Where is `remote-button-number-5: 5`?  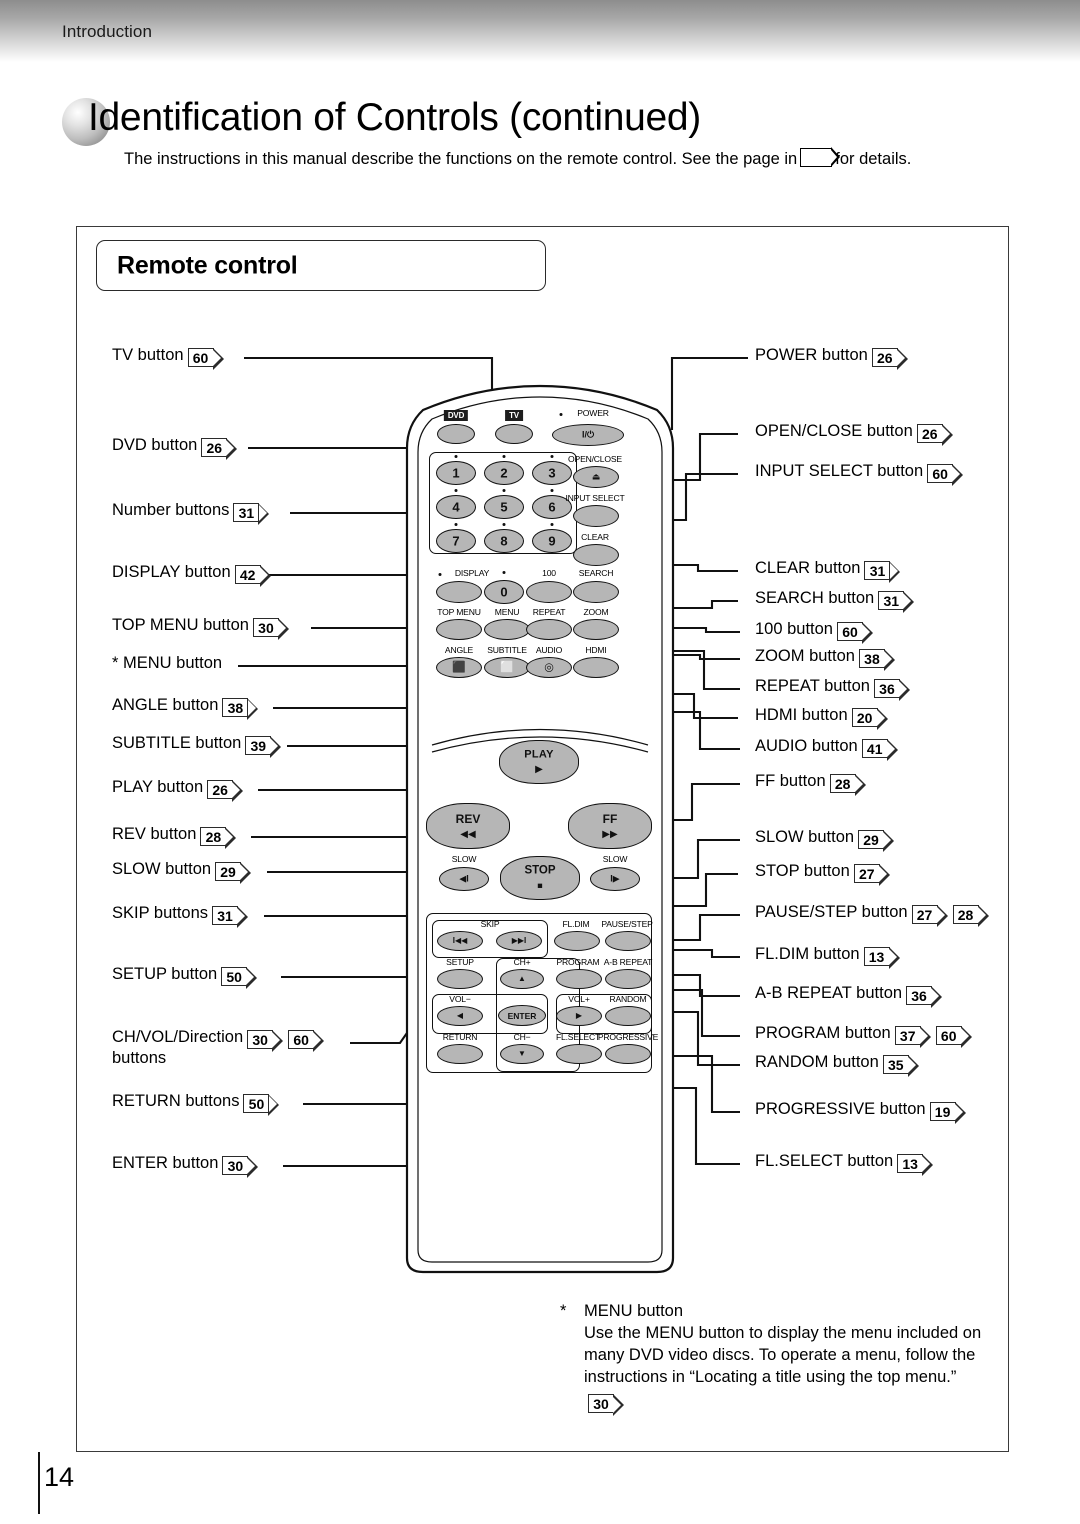 remote-button-number-5: 5 is located at coordinates (504, 507).